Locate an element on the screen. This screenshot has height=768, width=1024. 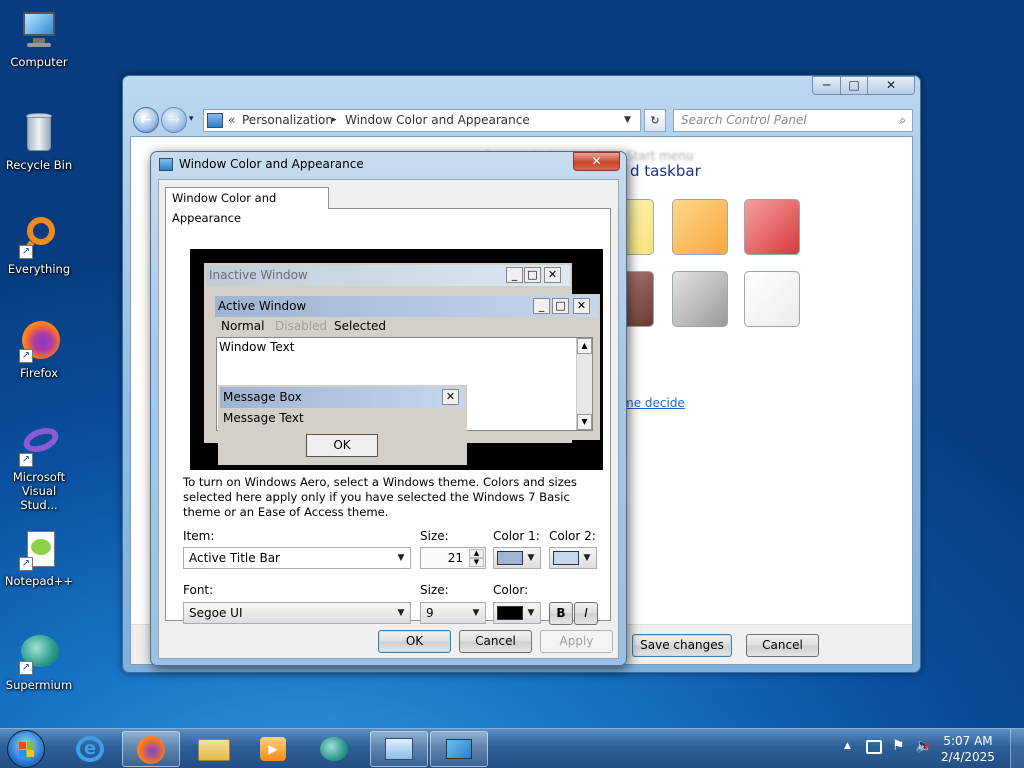
message-box-title-bar: Message Box ✕ is located at coordinates (342, 397).